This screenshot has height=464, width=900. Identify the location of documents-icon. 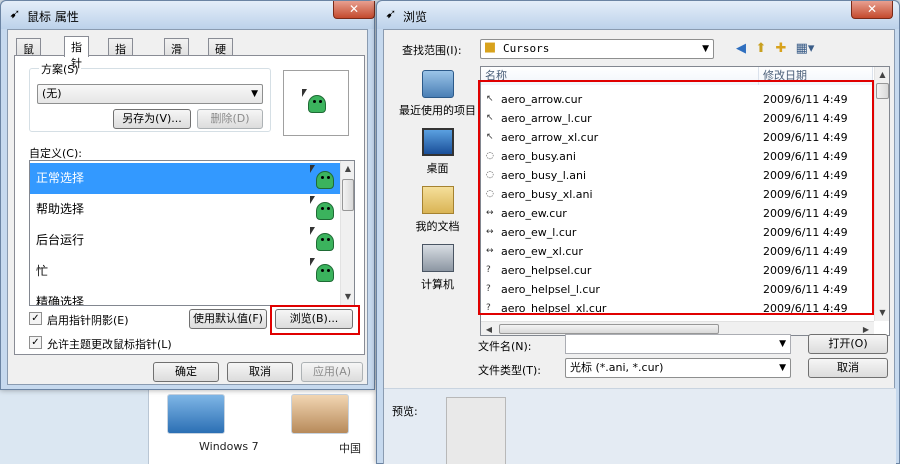
(437, 200).